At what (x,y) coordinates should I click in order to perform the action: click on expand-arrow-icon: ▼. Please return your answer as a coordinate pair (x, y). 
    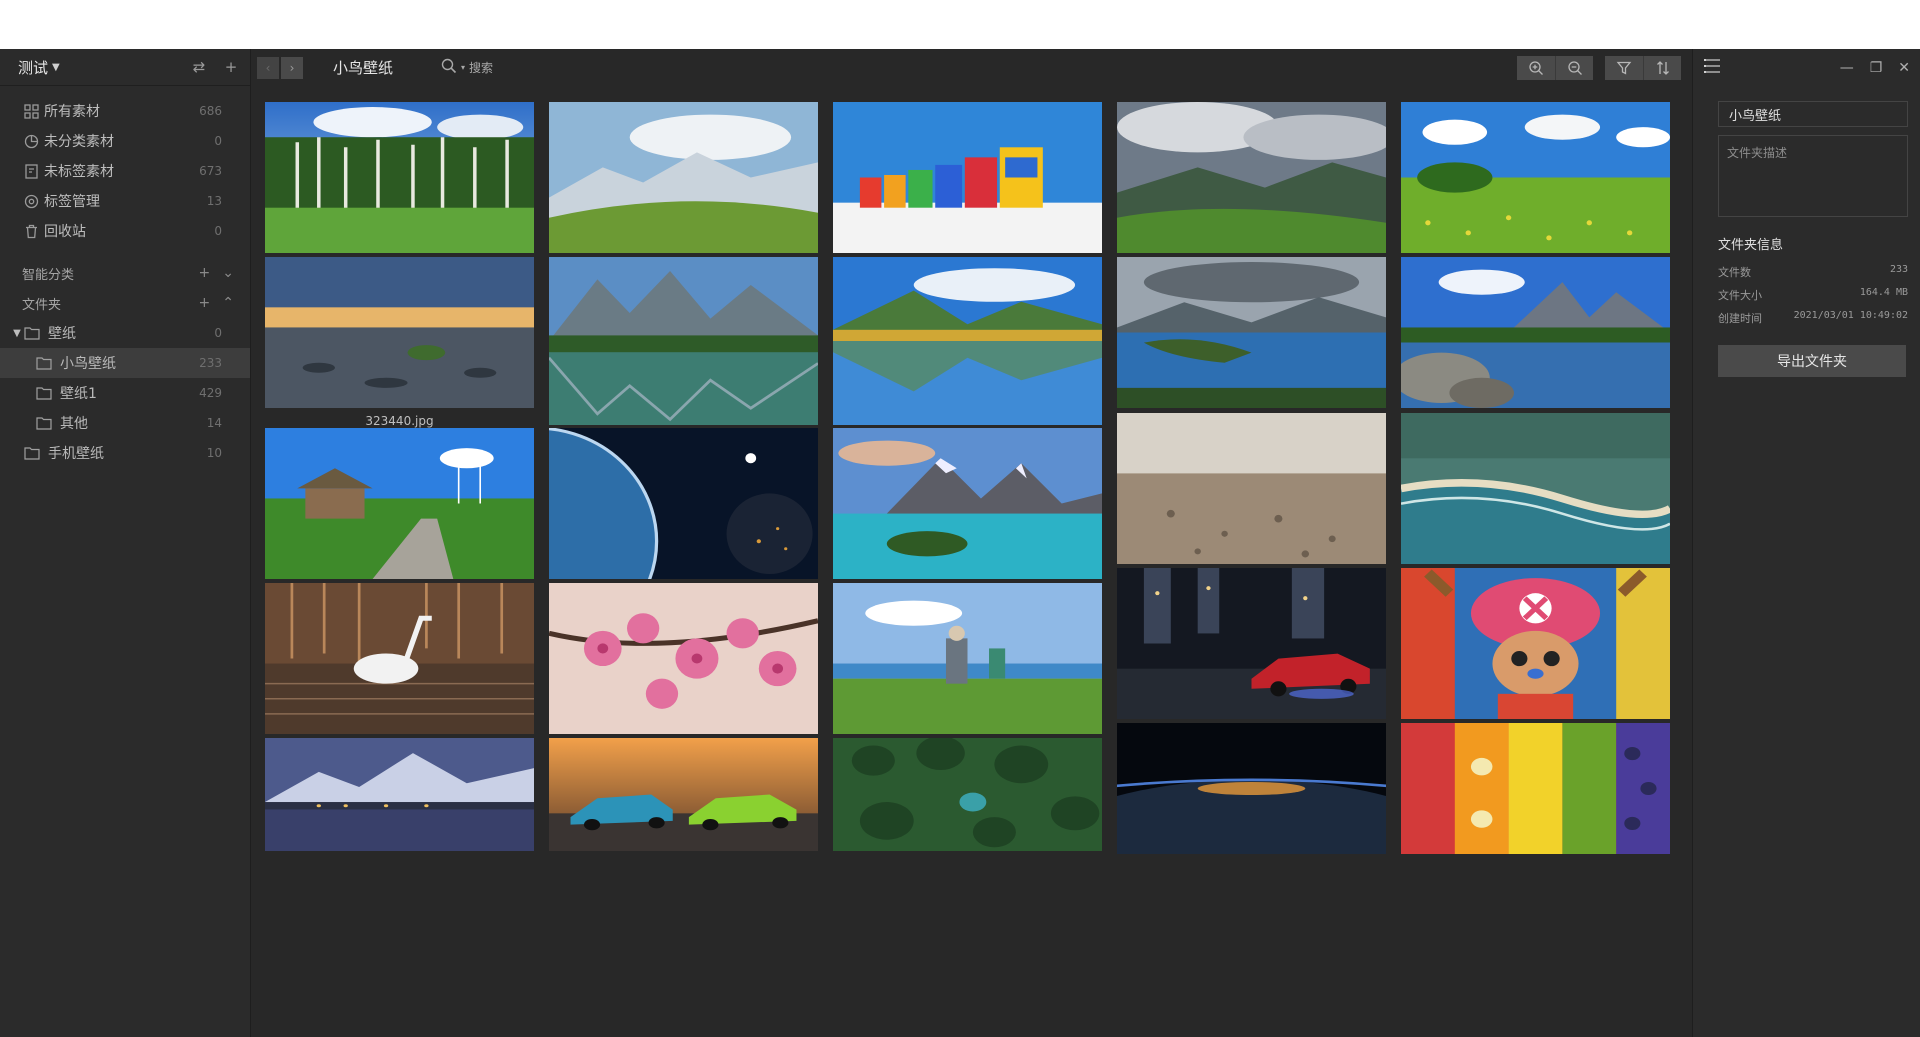
    Looking at the image, I should click on (17, 333).